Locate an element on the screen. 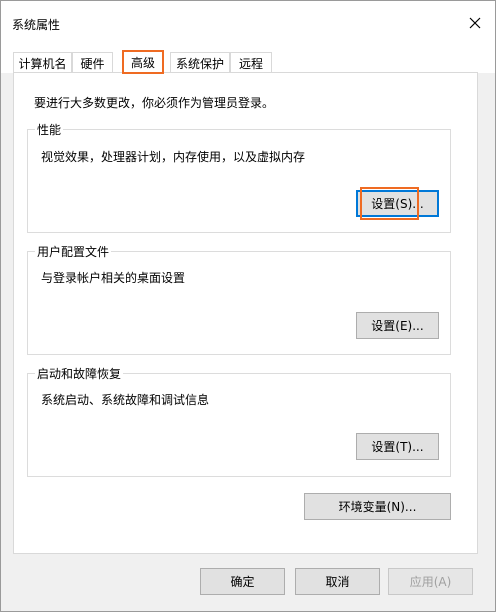 This screenshot has width=496, height=612. tab-system-protection: 系统保护 is located at coordinates (200, 62).